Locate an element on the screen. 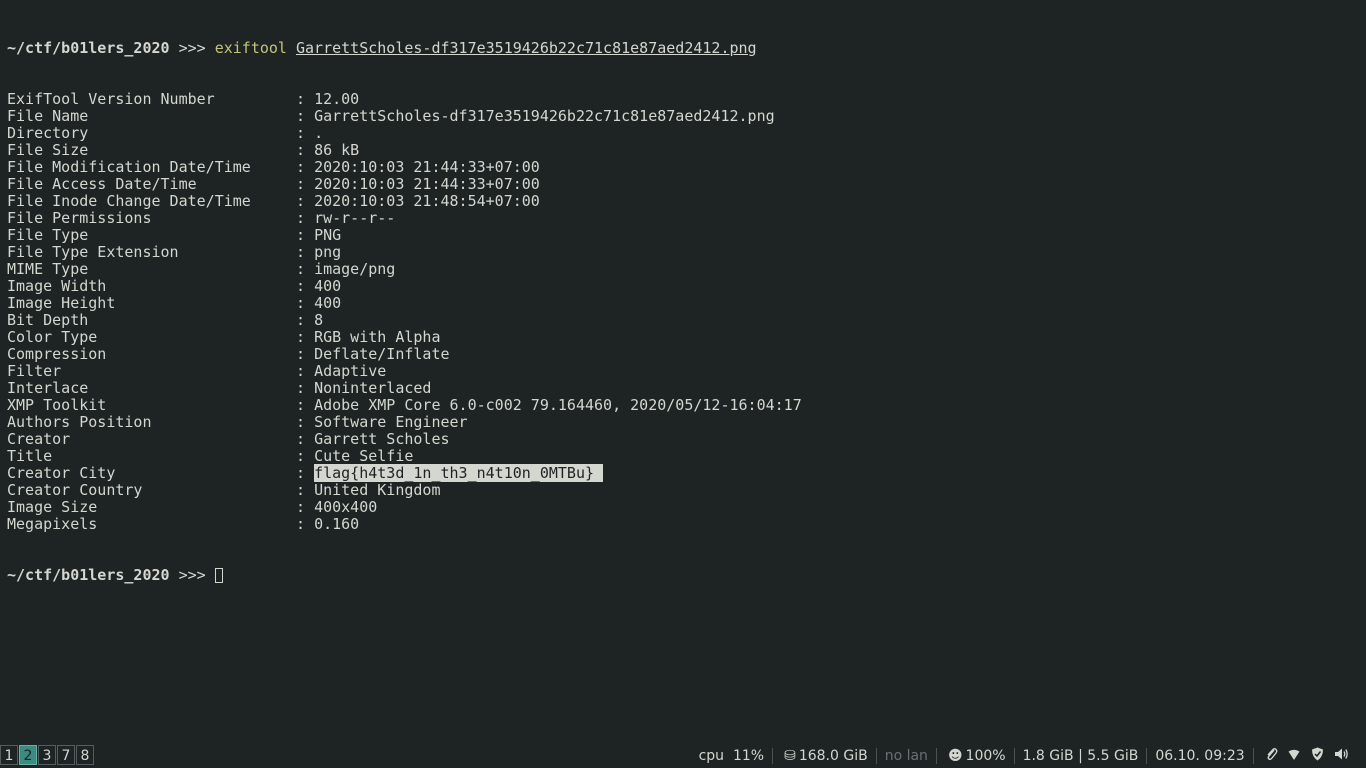 The height and width of the screenshot is (768, 1366). prompt-line: ~/ctf/b01lers_2020 >>> is located at coordinates (683, 575).